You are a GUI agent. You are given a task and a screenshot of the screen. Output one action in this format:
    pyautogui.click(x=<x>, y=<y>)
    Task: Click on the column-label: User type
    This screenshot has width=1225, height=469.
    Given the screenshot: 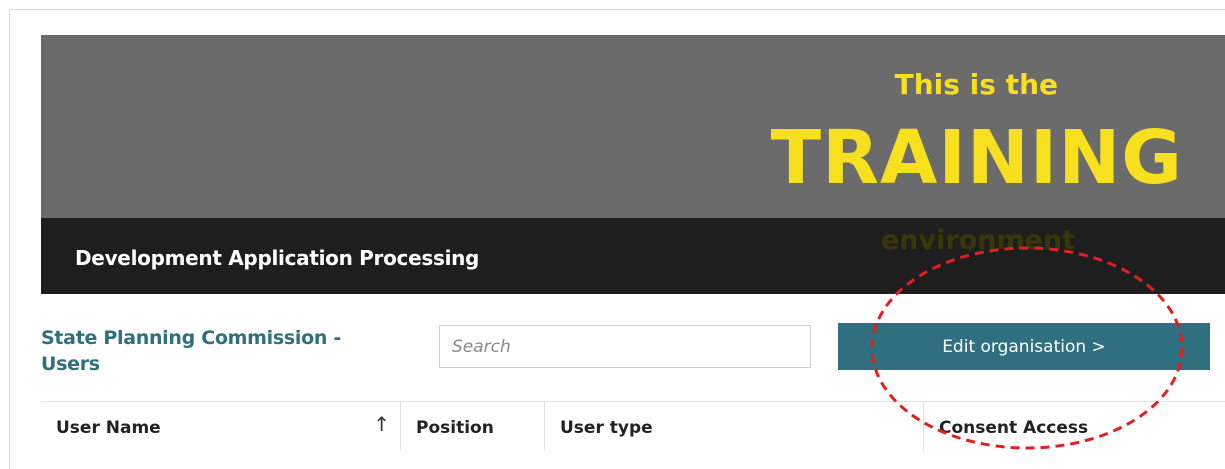 What is the action you would take?
    pyautogui.click(x=606, y=428)
    